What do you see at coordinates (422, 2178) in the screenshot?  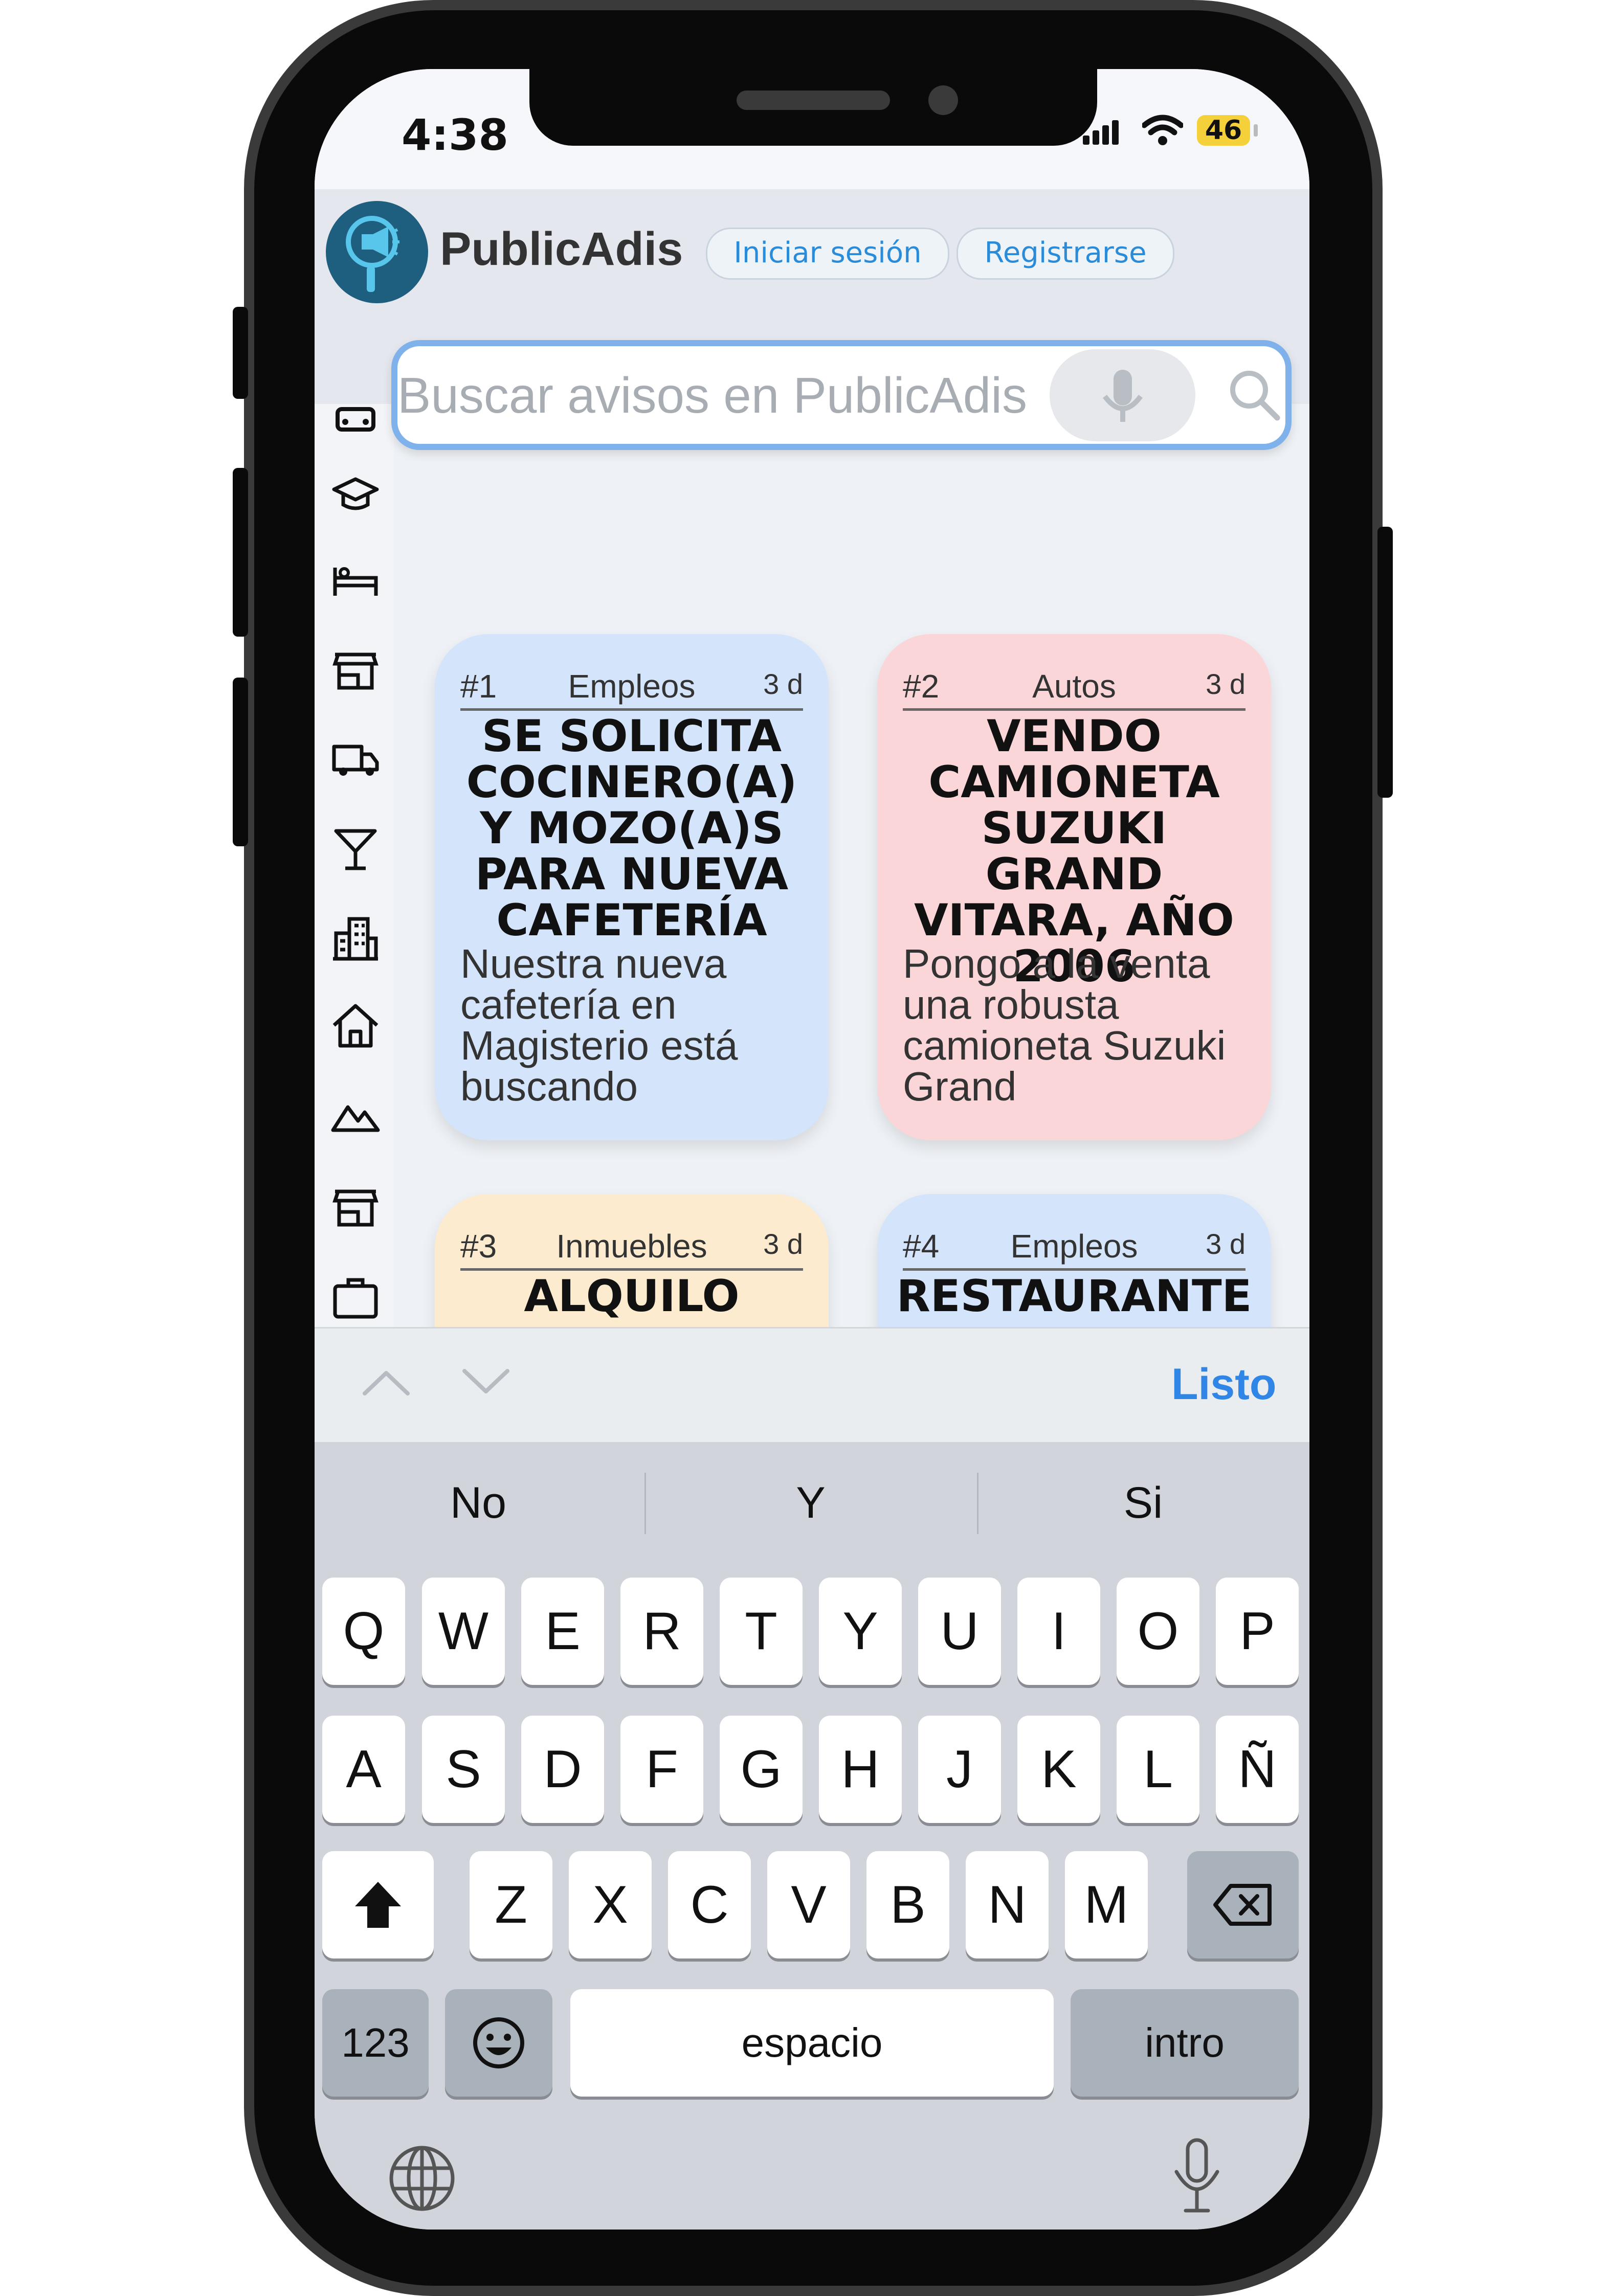 I see `globe-icon` at bounding box center [422, 2178].